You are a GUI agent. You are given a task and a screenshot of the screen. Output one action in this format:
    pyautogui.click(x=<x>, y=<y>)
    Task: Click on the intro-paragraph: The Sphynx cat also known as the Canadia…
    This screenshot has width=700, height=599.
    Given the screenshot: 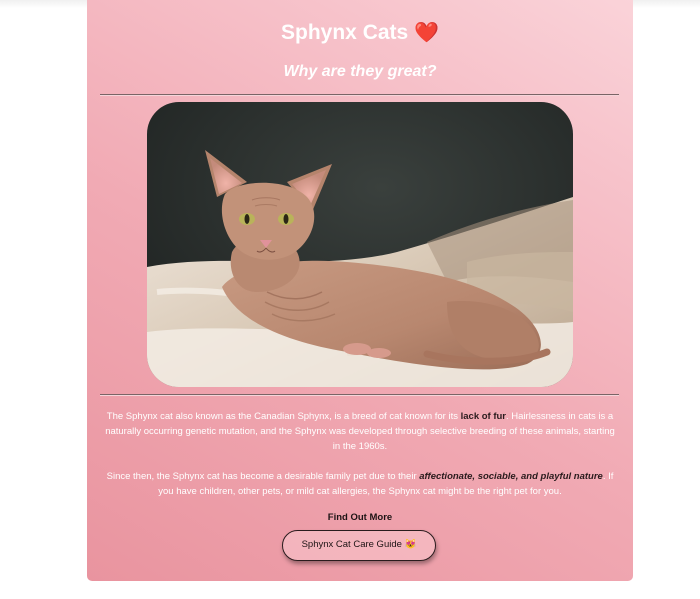 What is the action you would take?
    pyautogui.click(x=360, y=431)
    